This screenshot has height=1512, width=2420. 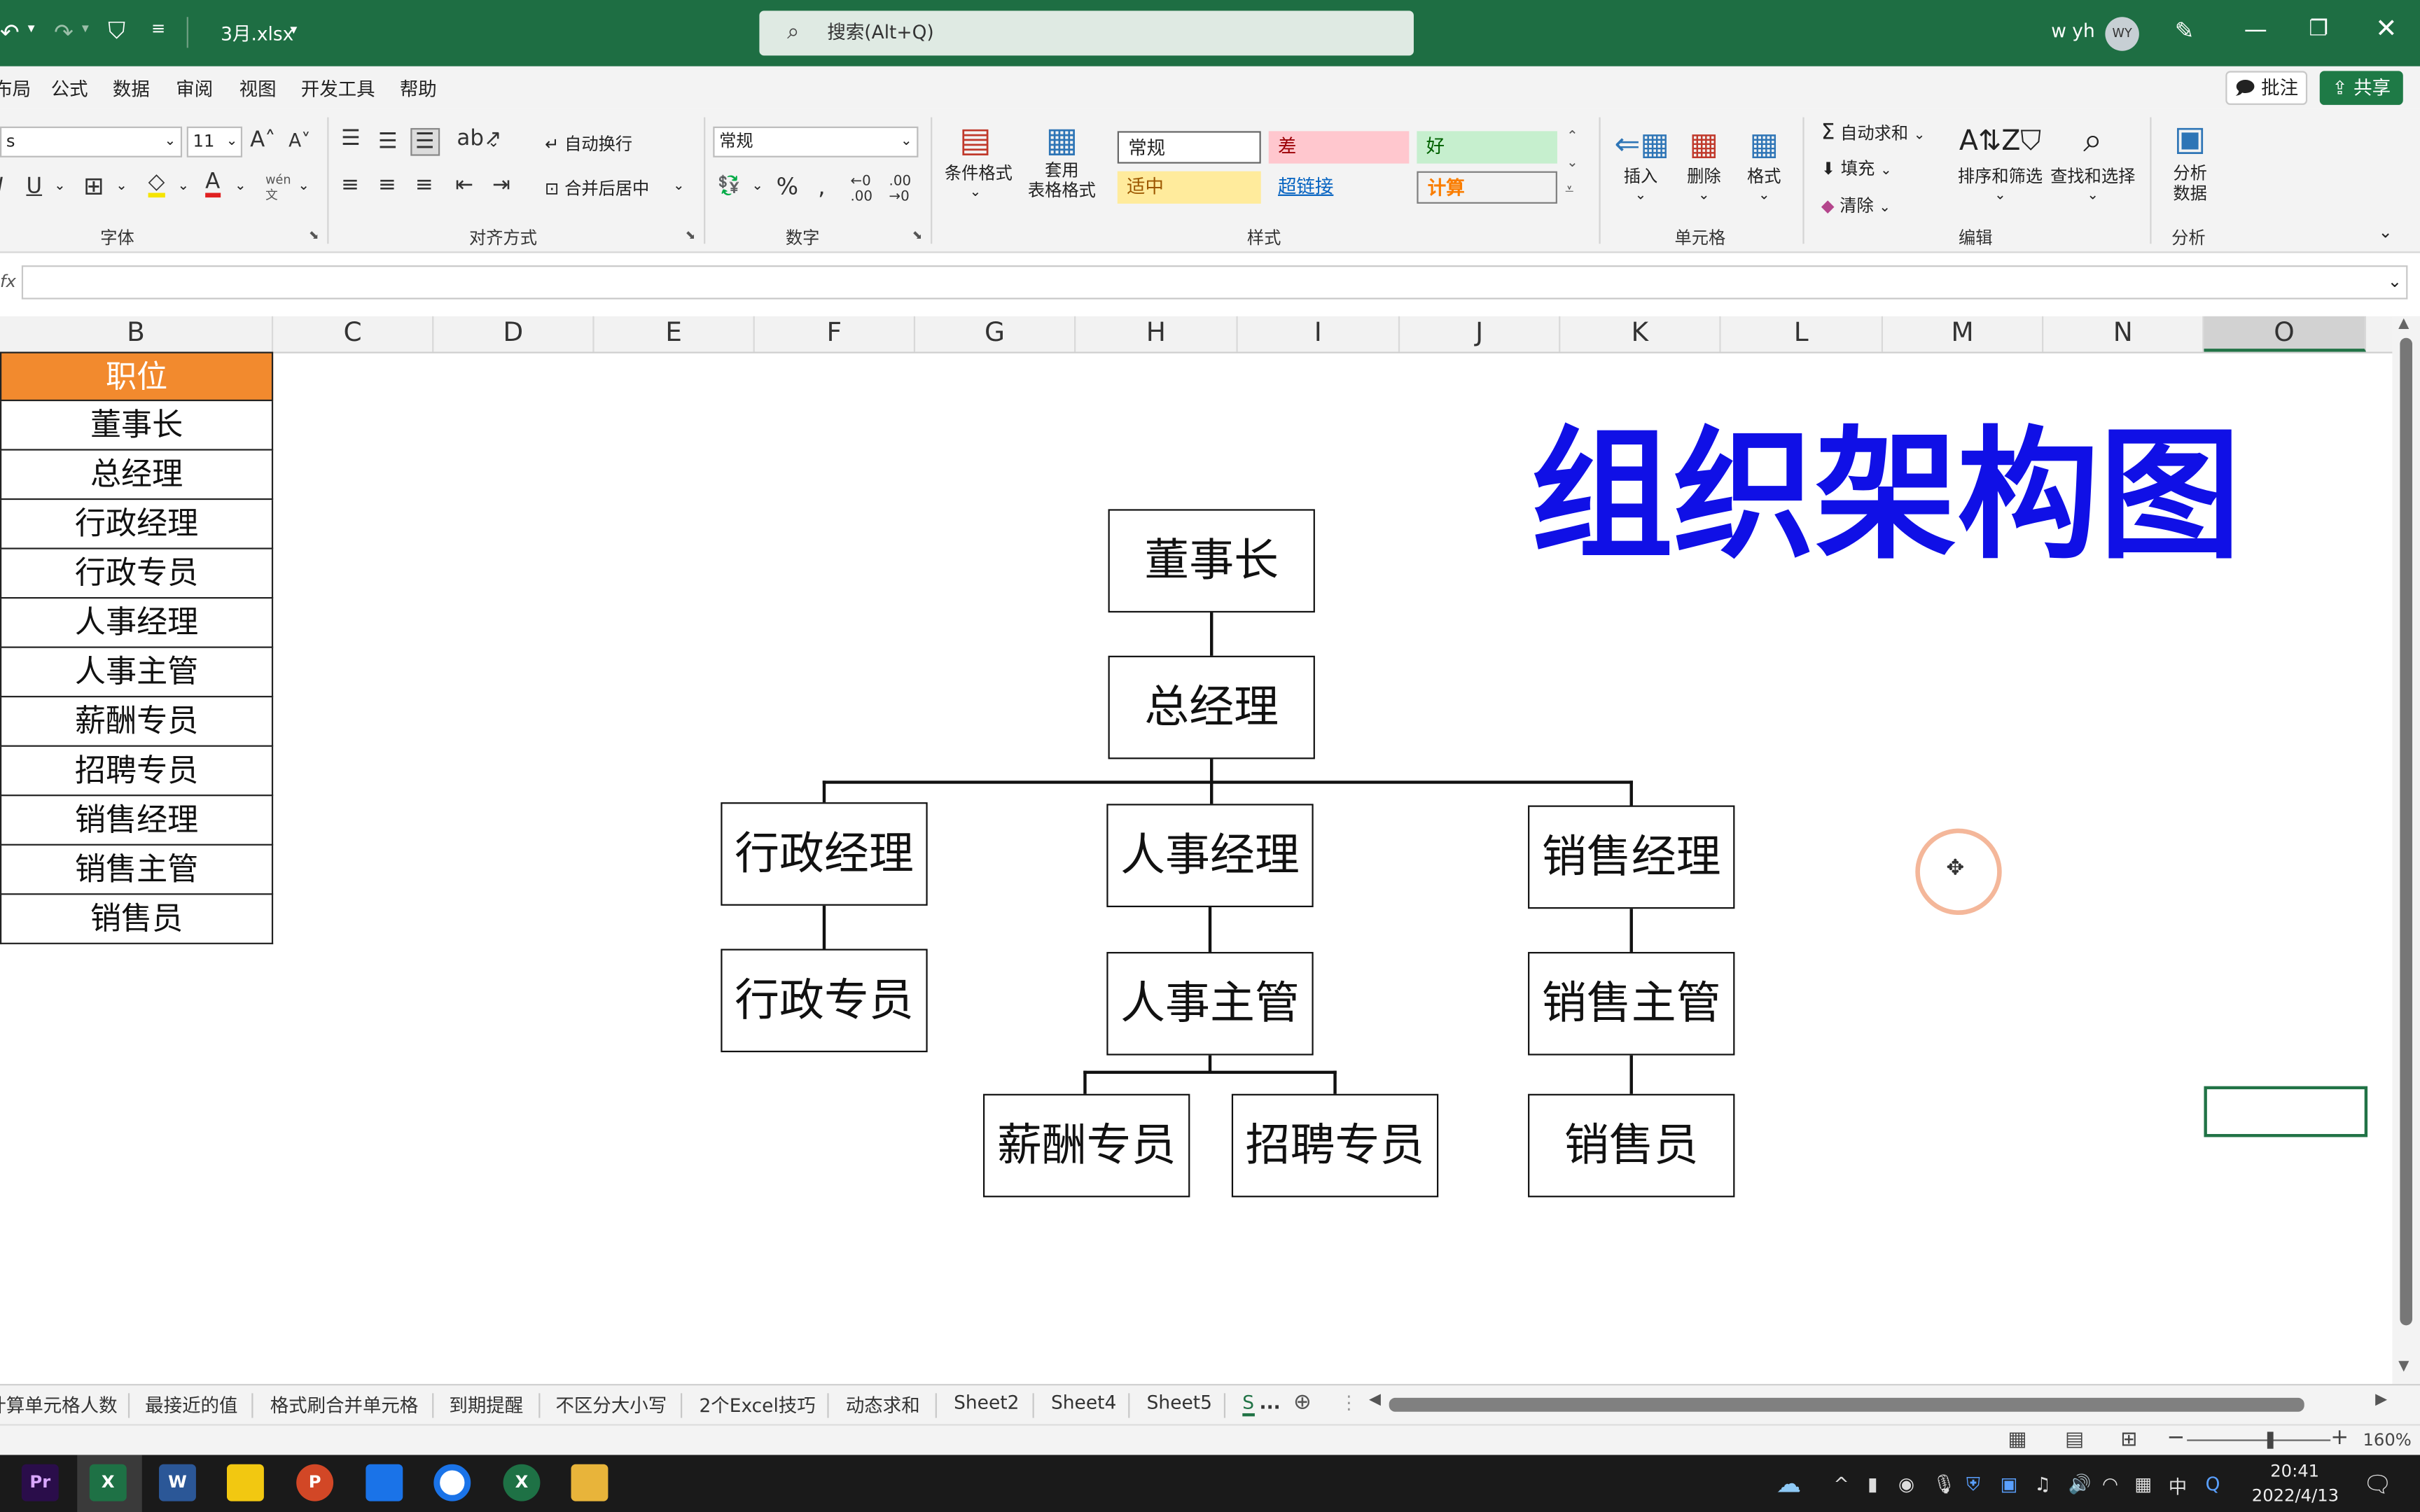 I want to click on org-box-chairman: 董事长, so click(x=1211, y=561).